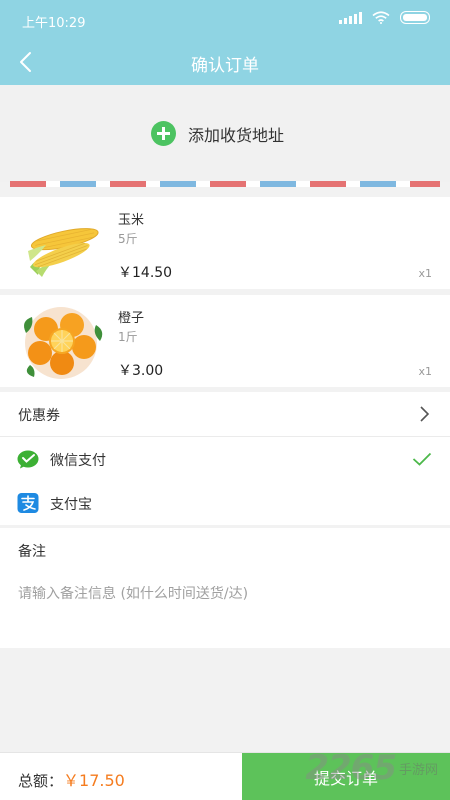  What do you see at coordinates (141, 371) in the screenshot?
I see `product-price: ￥3.00` at bounding box center [141, 371].